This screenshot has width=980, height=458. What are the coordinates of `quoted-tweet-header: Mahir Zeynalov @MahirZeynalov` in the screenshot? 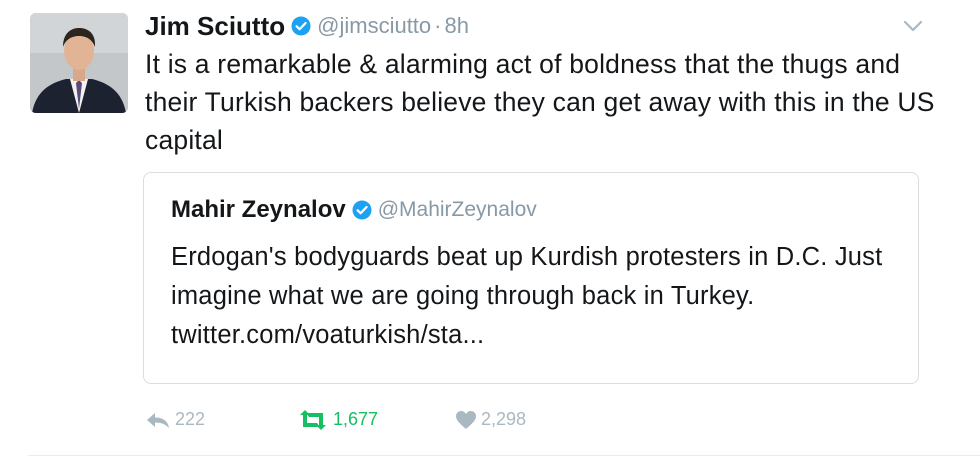 It's located at (354, 210).